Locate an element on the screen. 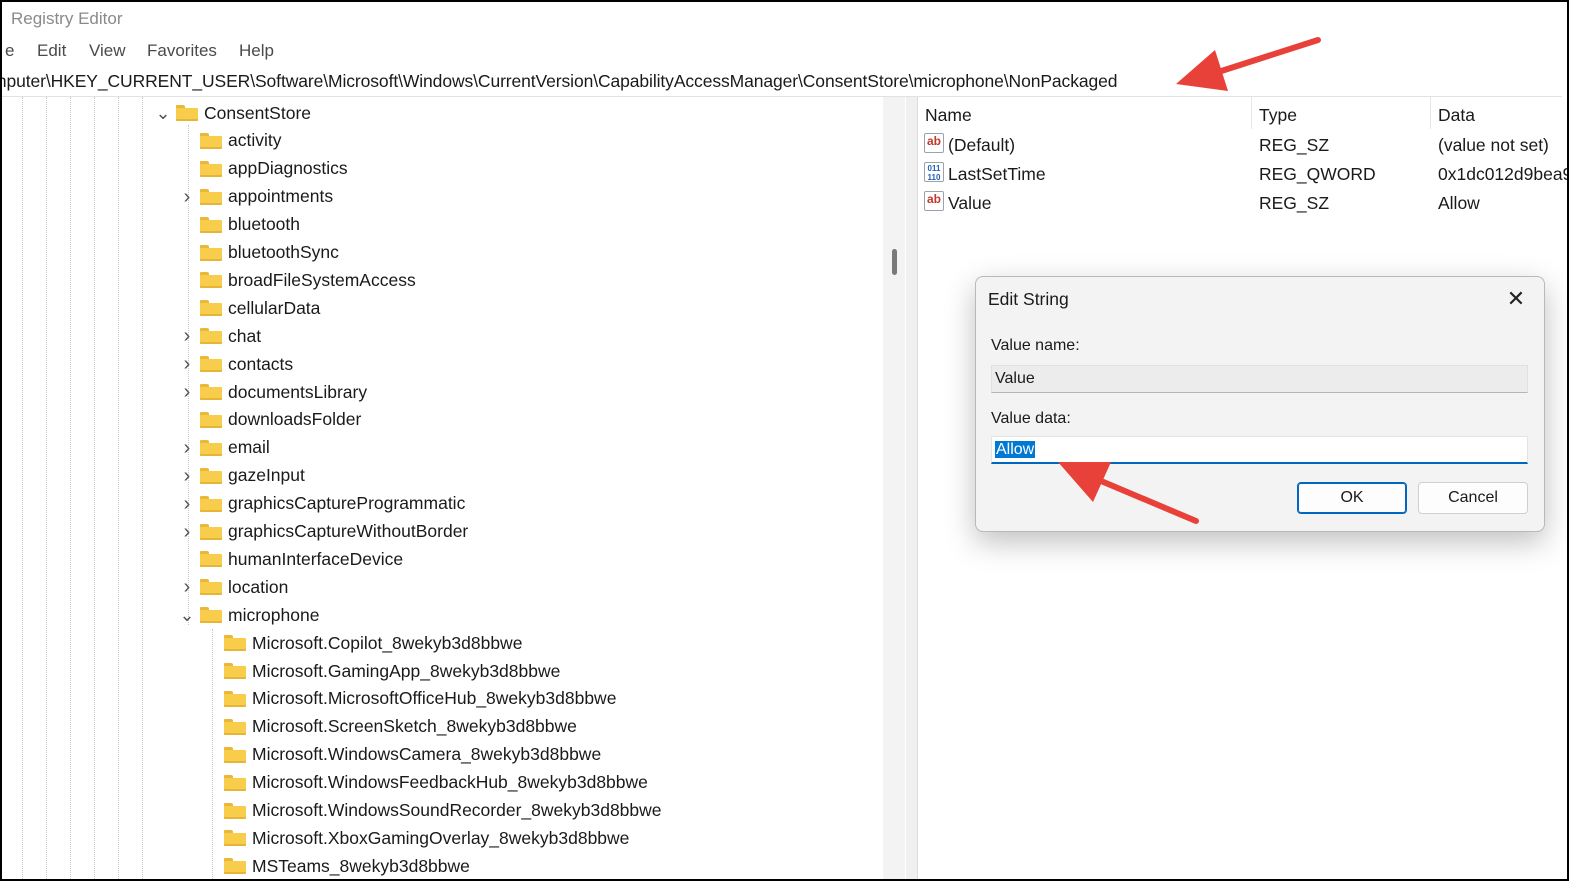 The height and width of the screenshot is (885, 1573). tree-item-label: MSTeams_8wekyb3d8bbwe is located at coordinates (361, 865).